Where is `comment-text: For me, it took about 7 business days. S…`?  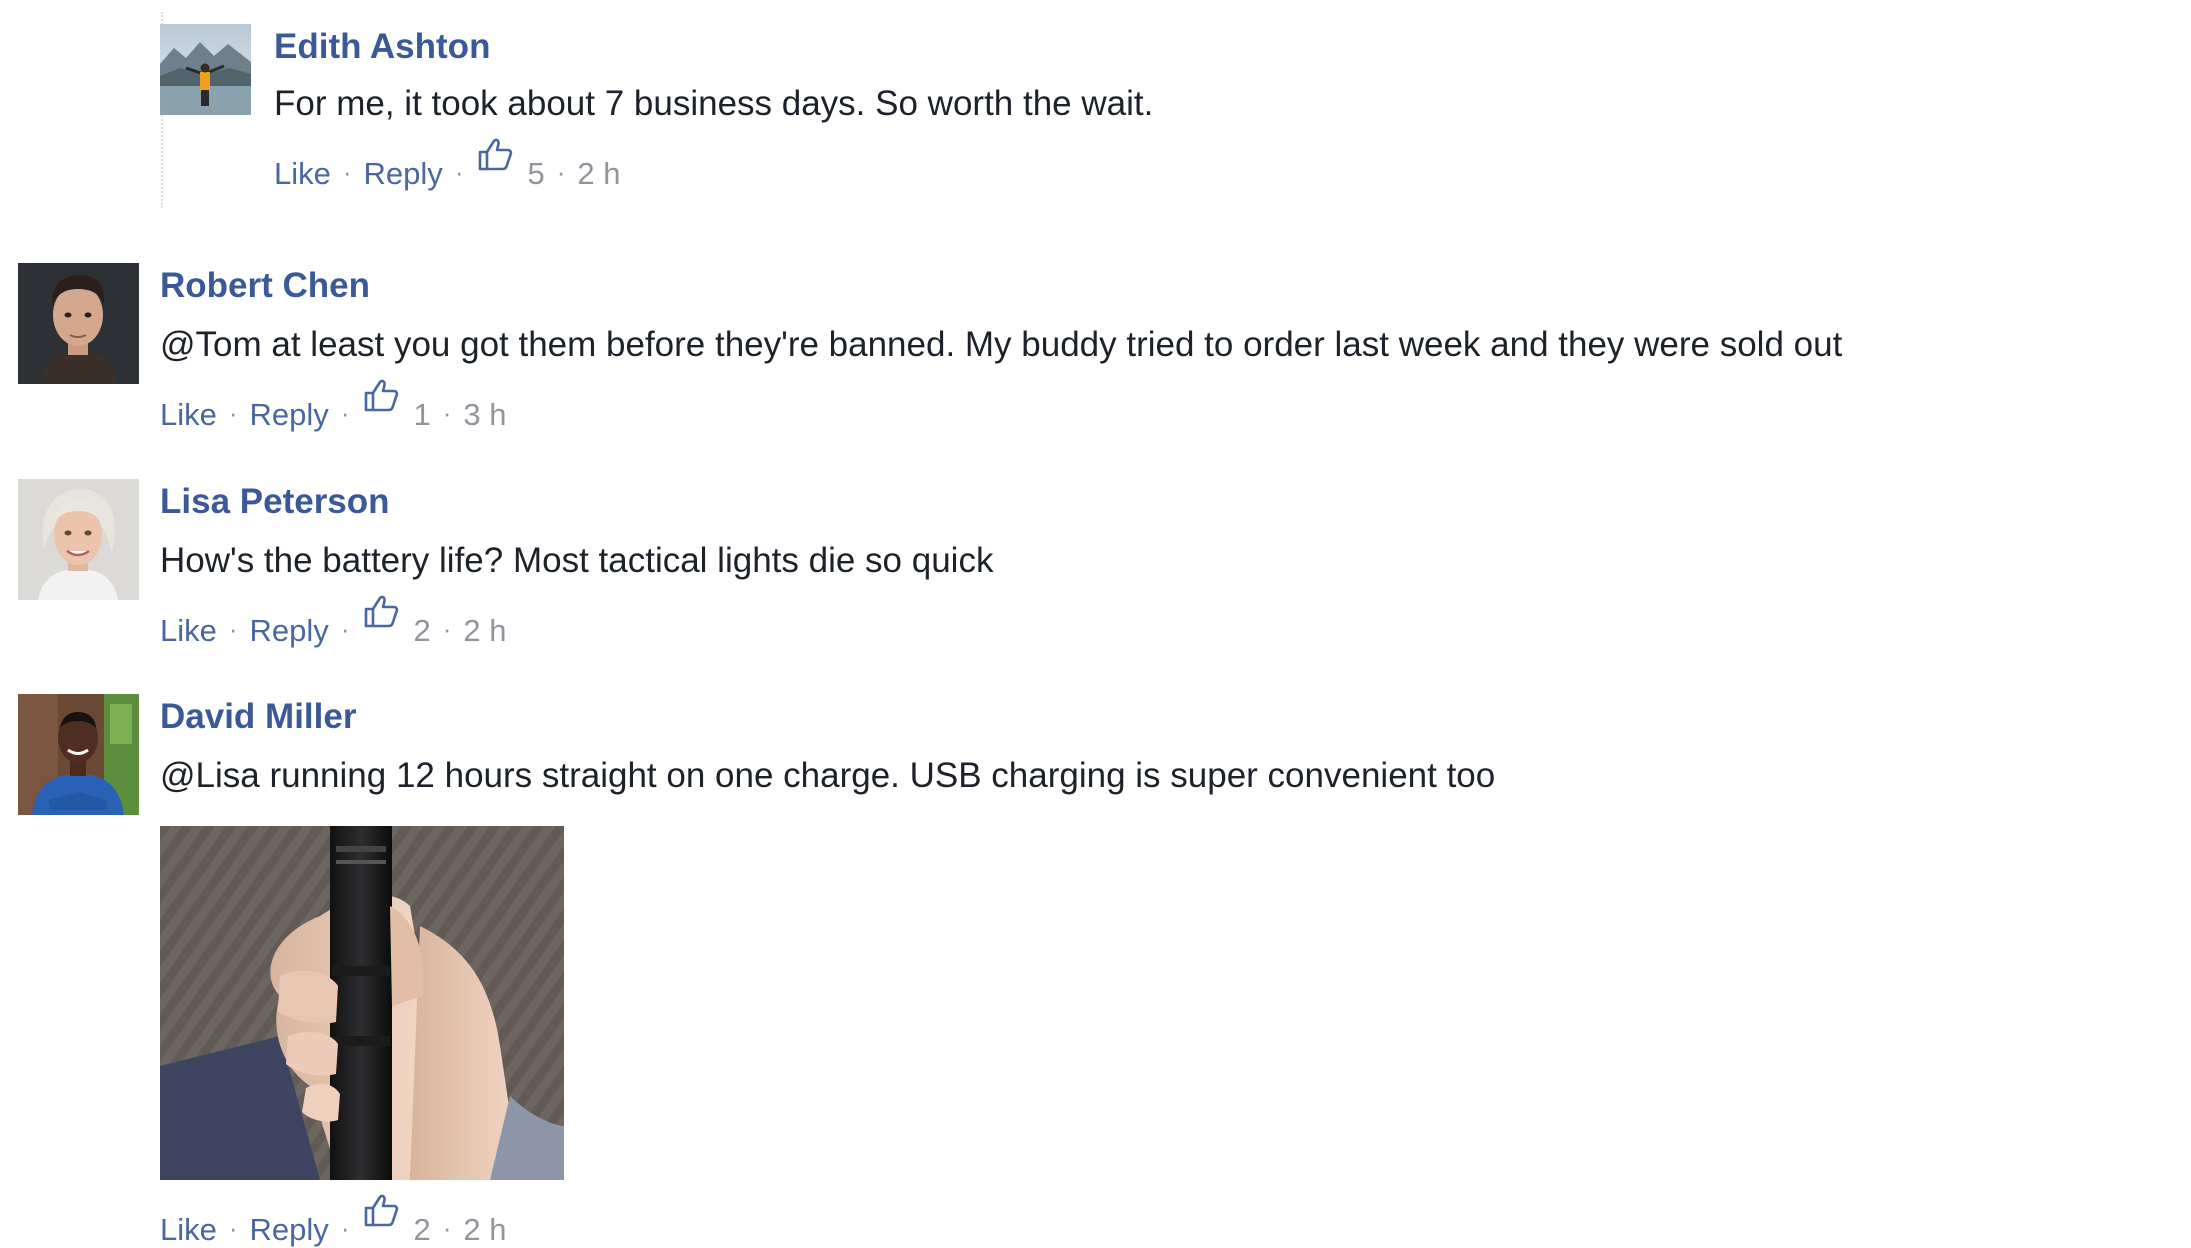
comment-text: For me, it took about 7 business days. S… is located at coordinates (714, 103).